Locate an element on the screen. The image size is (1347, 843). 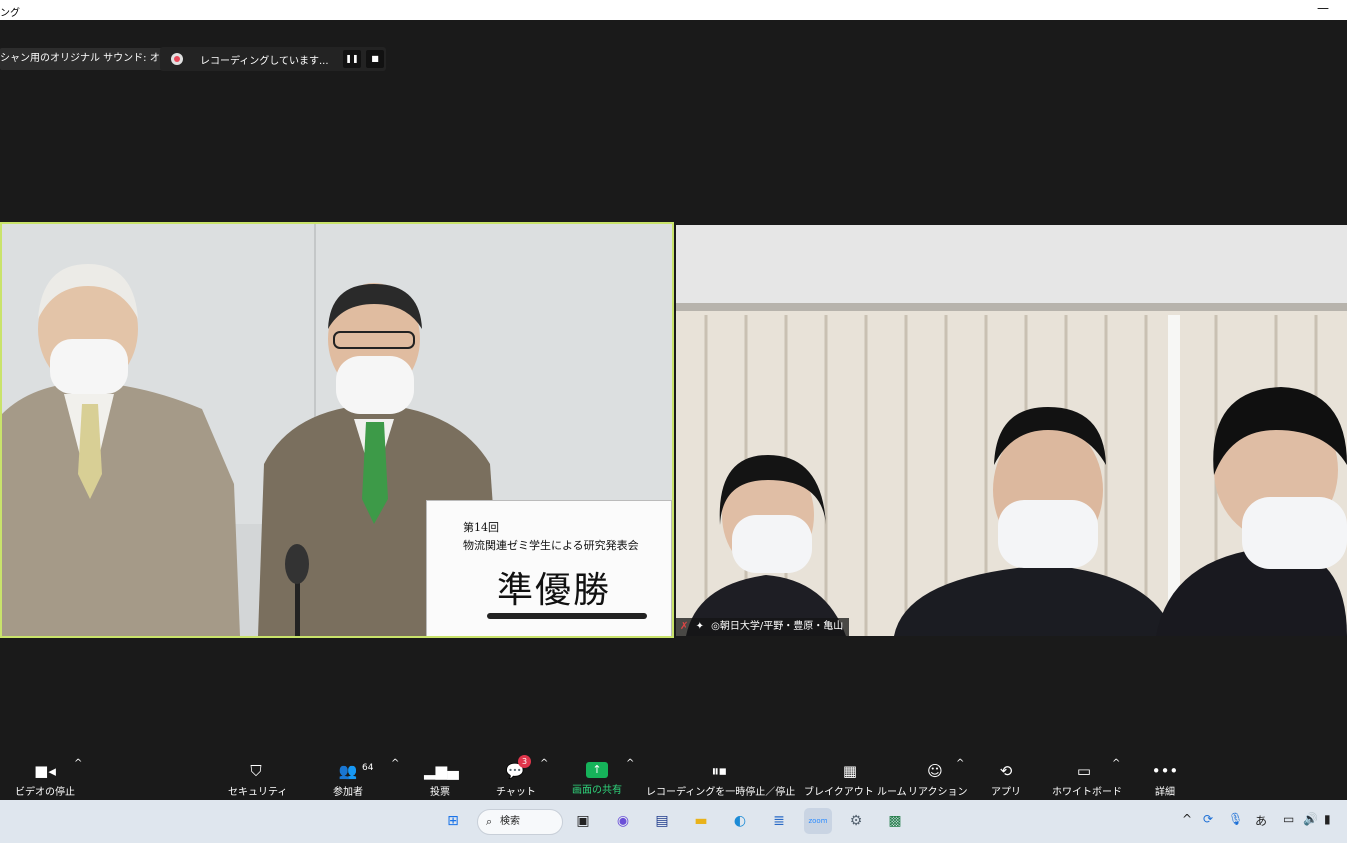
polls-label: 投票 is located at coordinates (440, 792).